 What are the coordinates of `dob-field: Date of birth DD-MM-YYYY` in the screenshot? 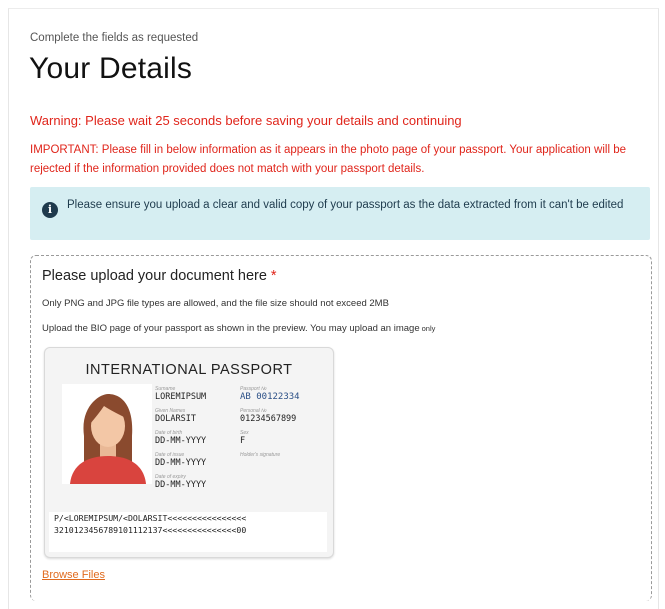 It's located at (180, 438).